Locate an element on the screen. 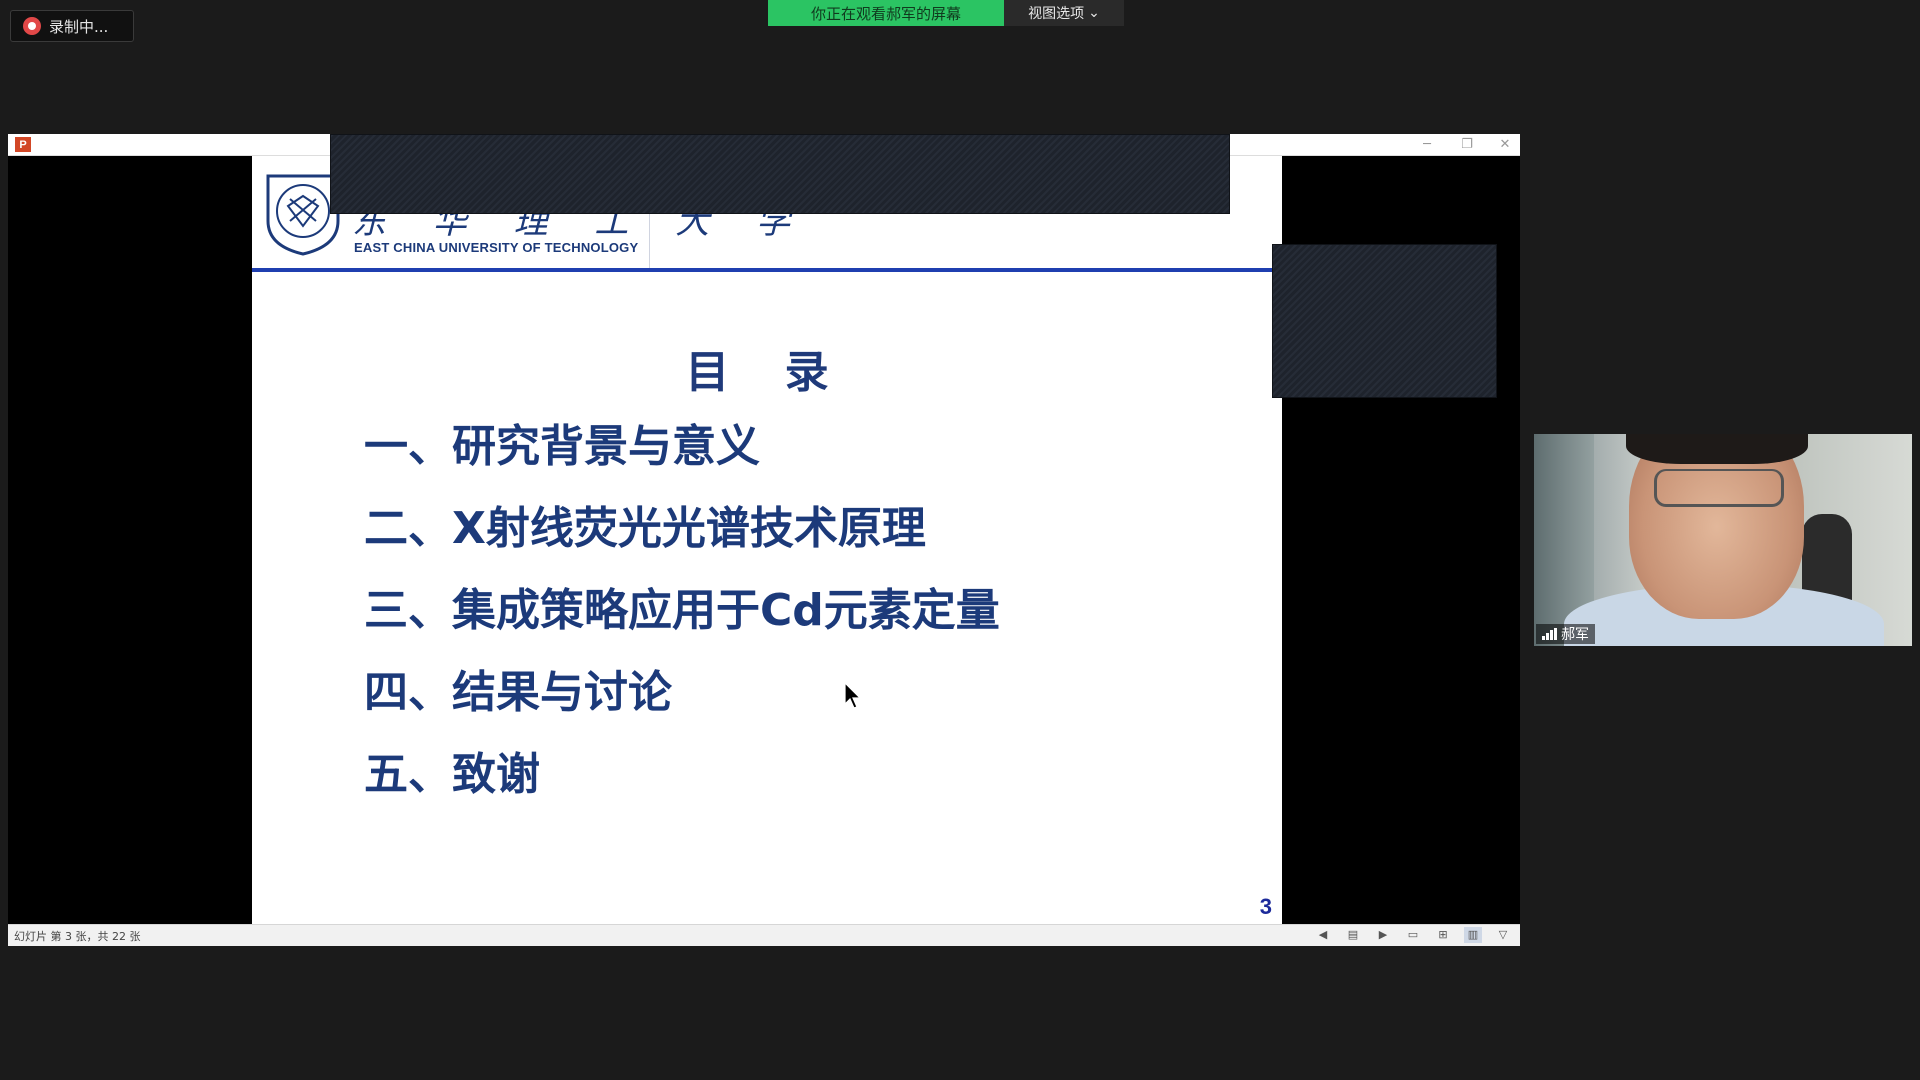  signal-strength-icon is located at coordinates (1549, 634).